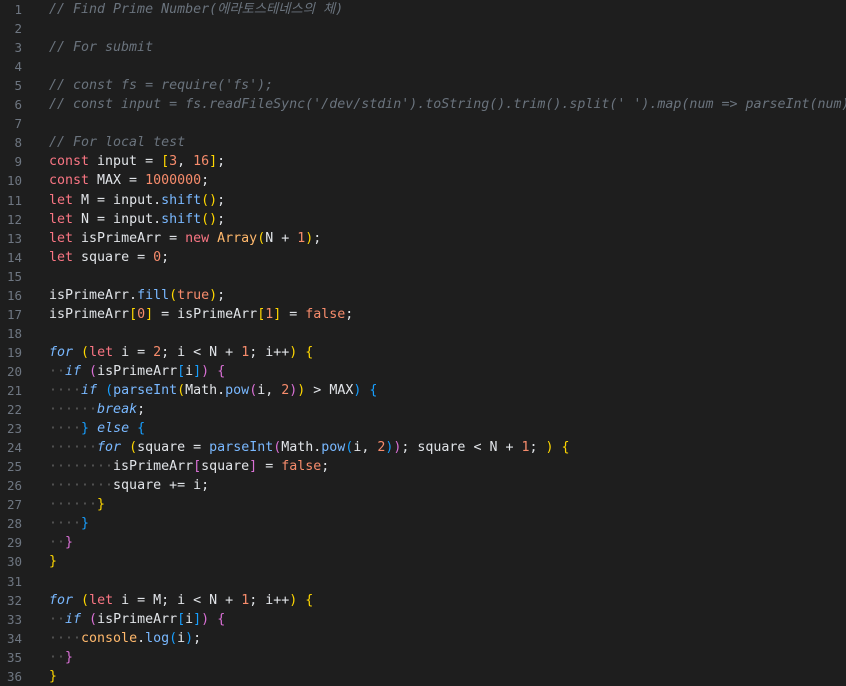 This screenshot has height=686, width=846. What do you see at coordinates (301, 448) in the screenshot?
I see `code-token: Math.` at bounding box center [301, 448].